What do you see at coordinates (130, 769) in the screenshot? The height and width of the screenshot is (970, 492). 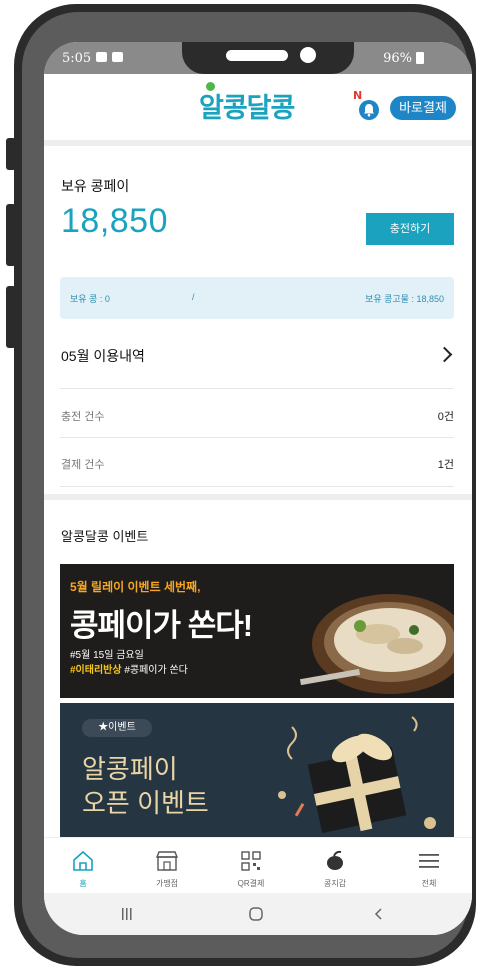 I see `banner2-line1: 알콩페이` at bounding box center [130, 769].